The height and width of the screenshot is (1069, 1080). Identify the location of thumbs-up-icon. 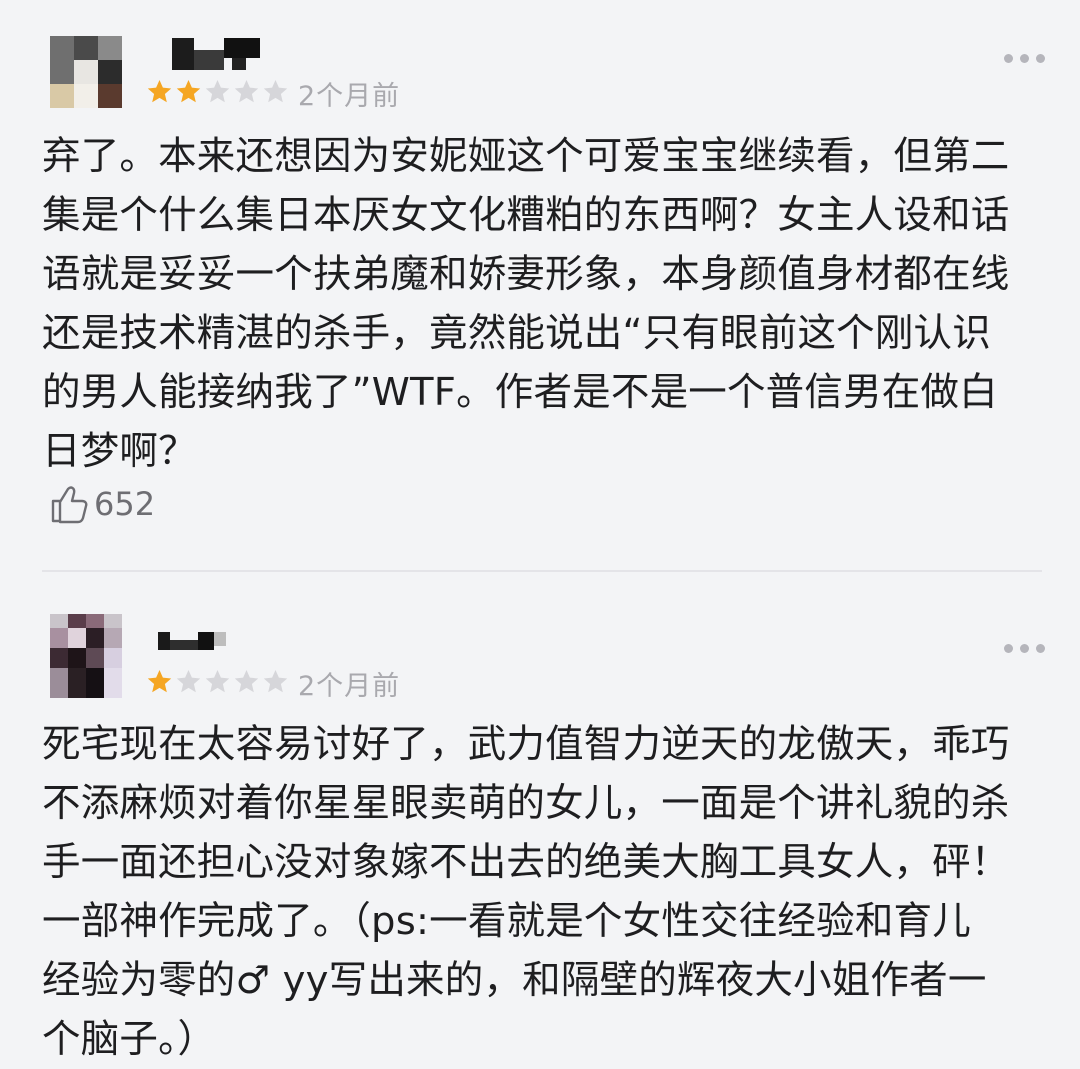
(69, 505).